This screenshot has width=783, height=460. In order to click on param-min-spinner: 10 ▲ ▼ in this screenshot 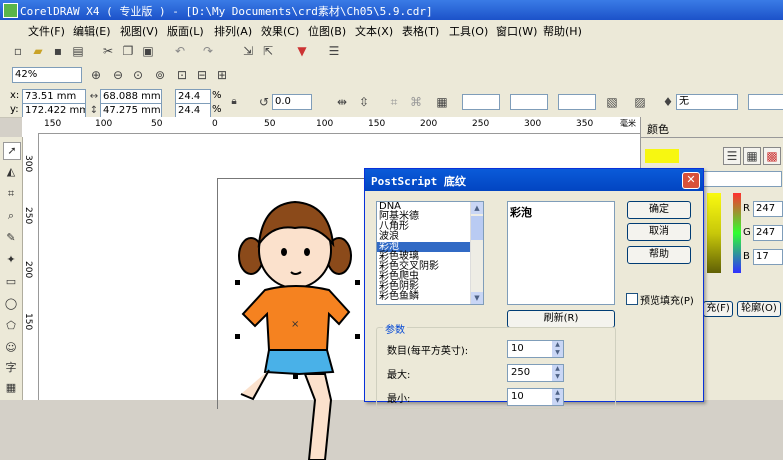, I will do `click(535, 397)`.